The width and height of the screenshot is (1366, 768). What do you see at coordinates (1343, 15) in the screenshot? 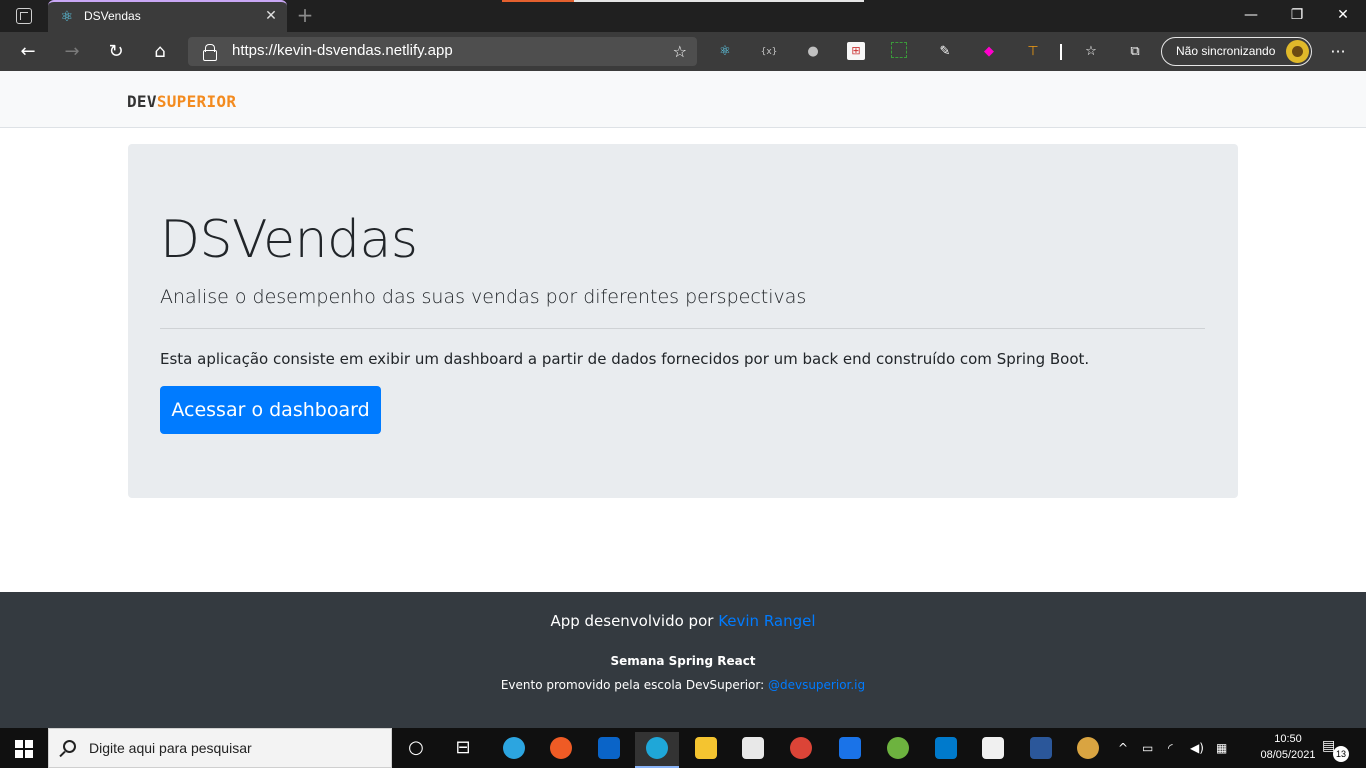
I see `close-window-icon: ✕` at bounding box center [1343, 15].